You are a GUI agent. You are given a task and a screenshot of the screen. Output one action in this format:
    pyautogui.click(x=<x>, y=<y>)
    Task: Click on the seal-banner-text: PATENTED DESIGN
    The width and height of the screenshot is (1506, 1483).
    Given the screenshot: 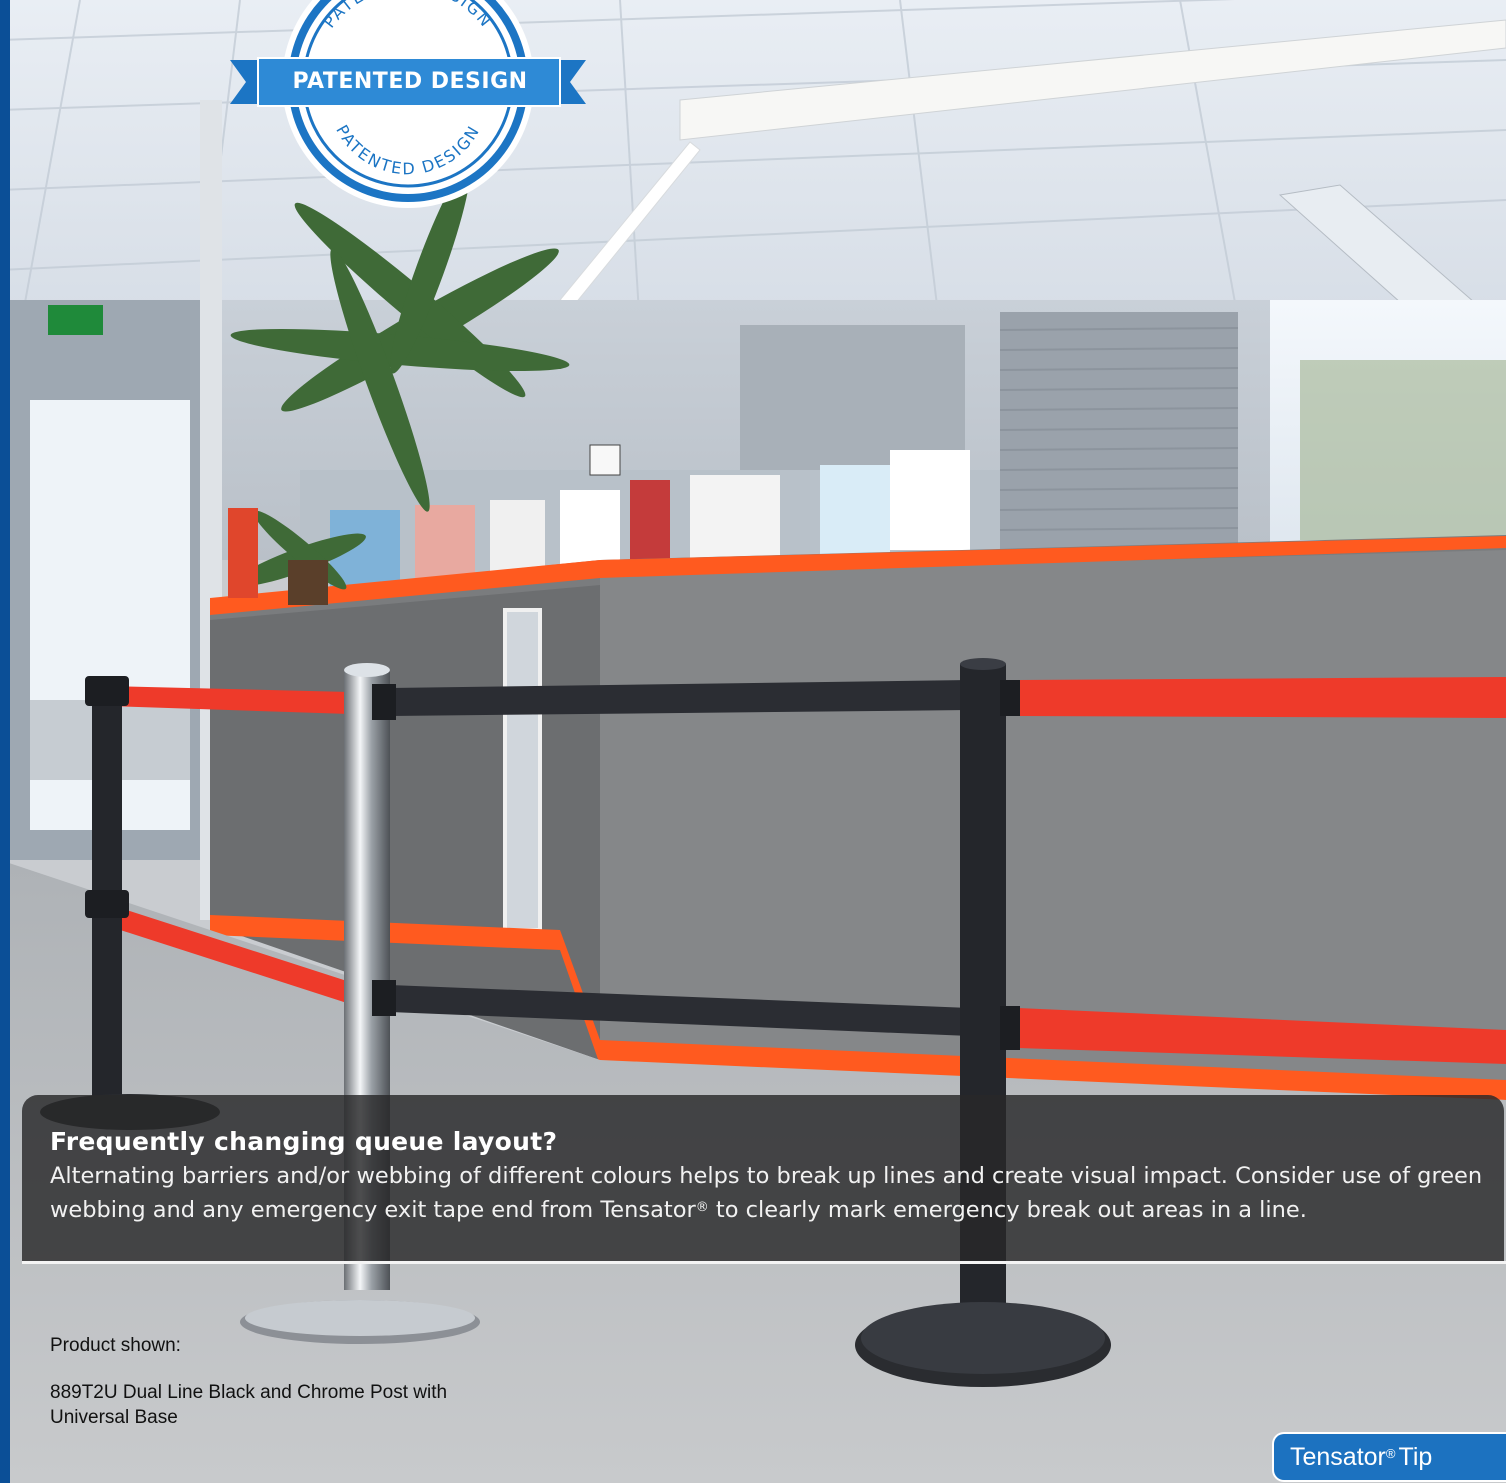 What is the action you would take?
    pyautogui.click(x=410, y=81)
    